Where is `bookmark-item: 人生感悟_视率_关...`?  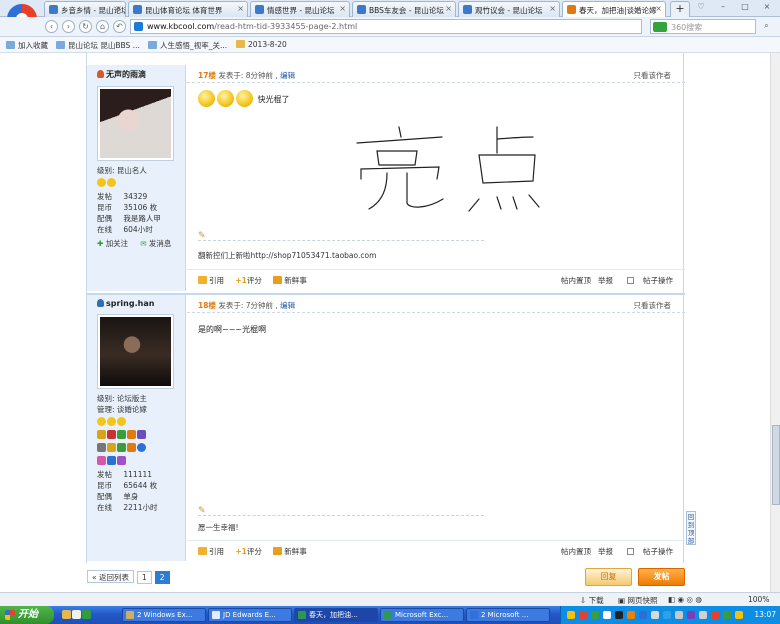 bookmark-item: 人生感悟_视率_关... is located at coordinates (187, 45).